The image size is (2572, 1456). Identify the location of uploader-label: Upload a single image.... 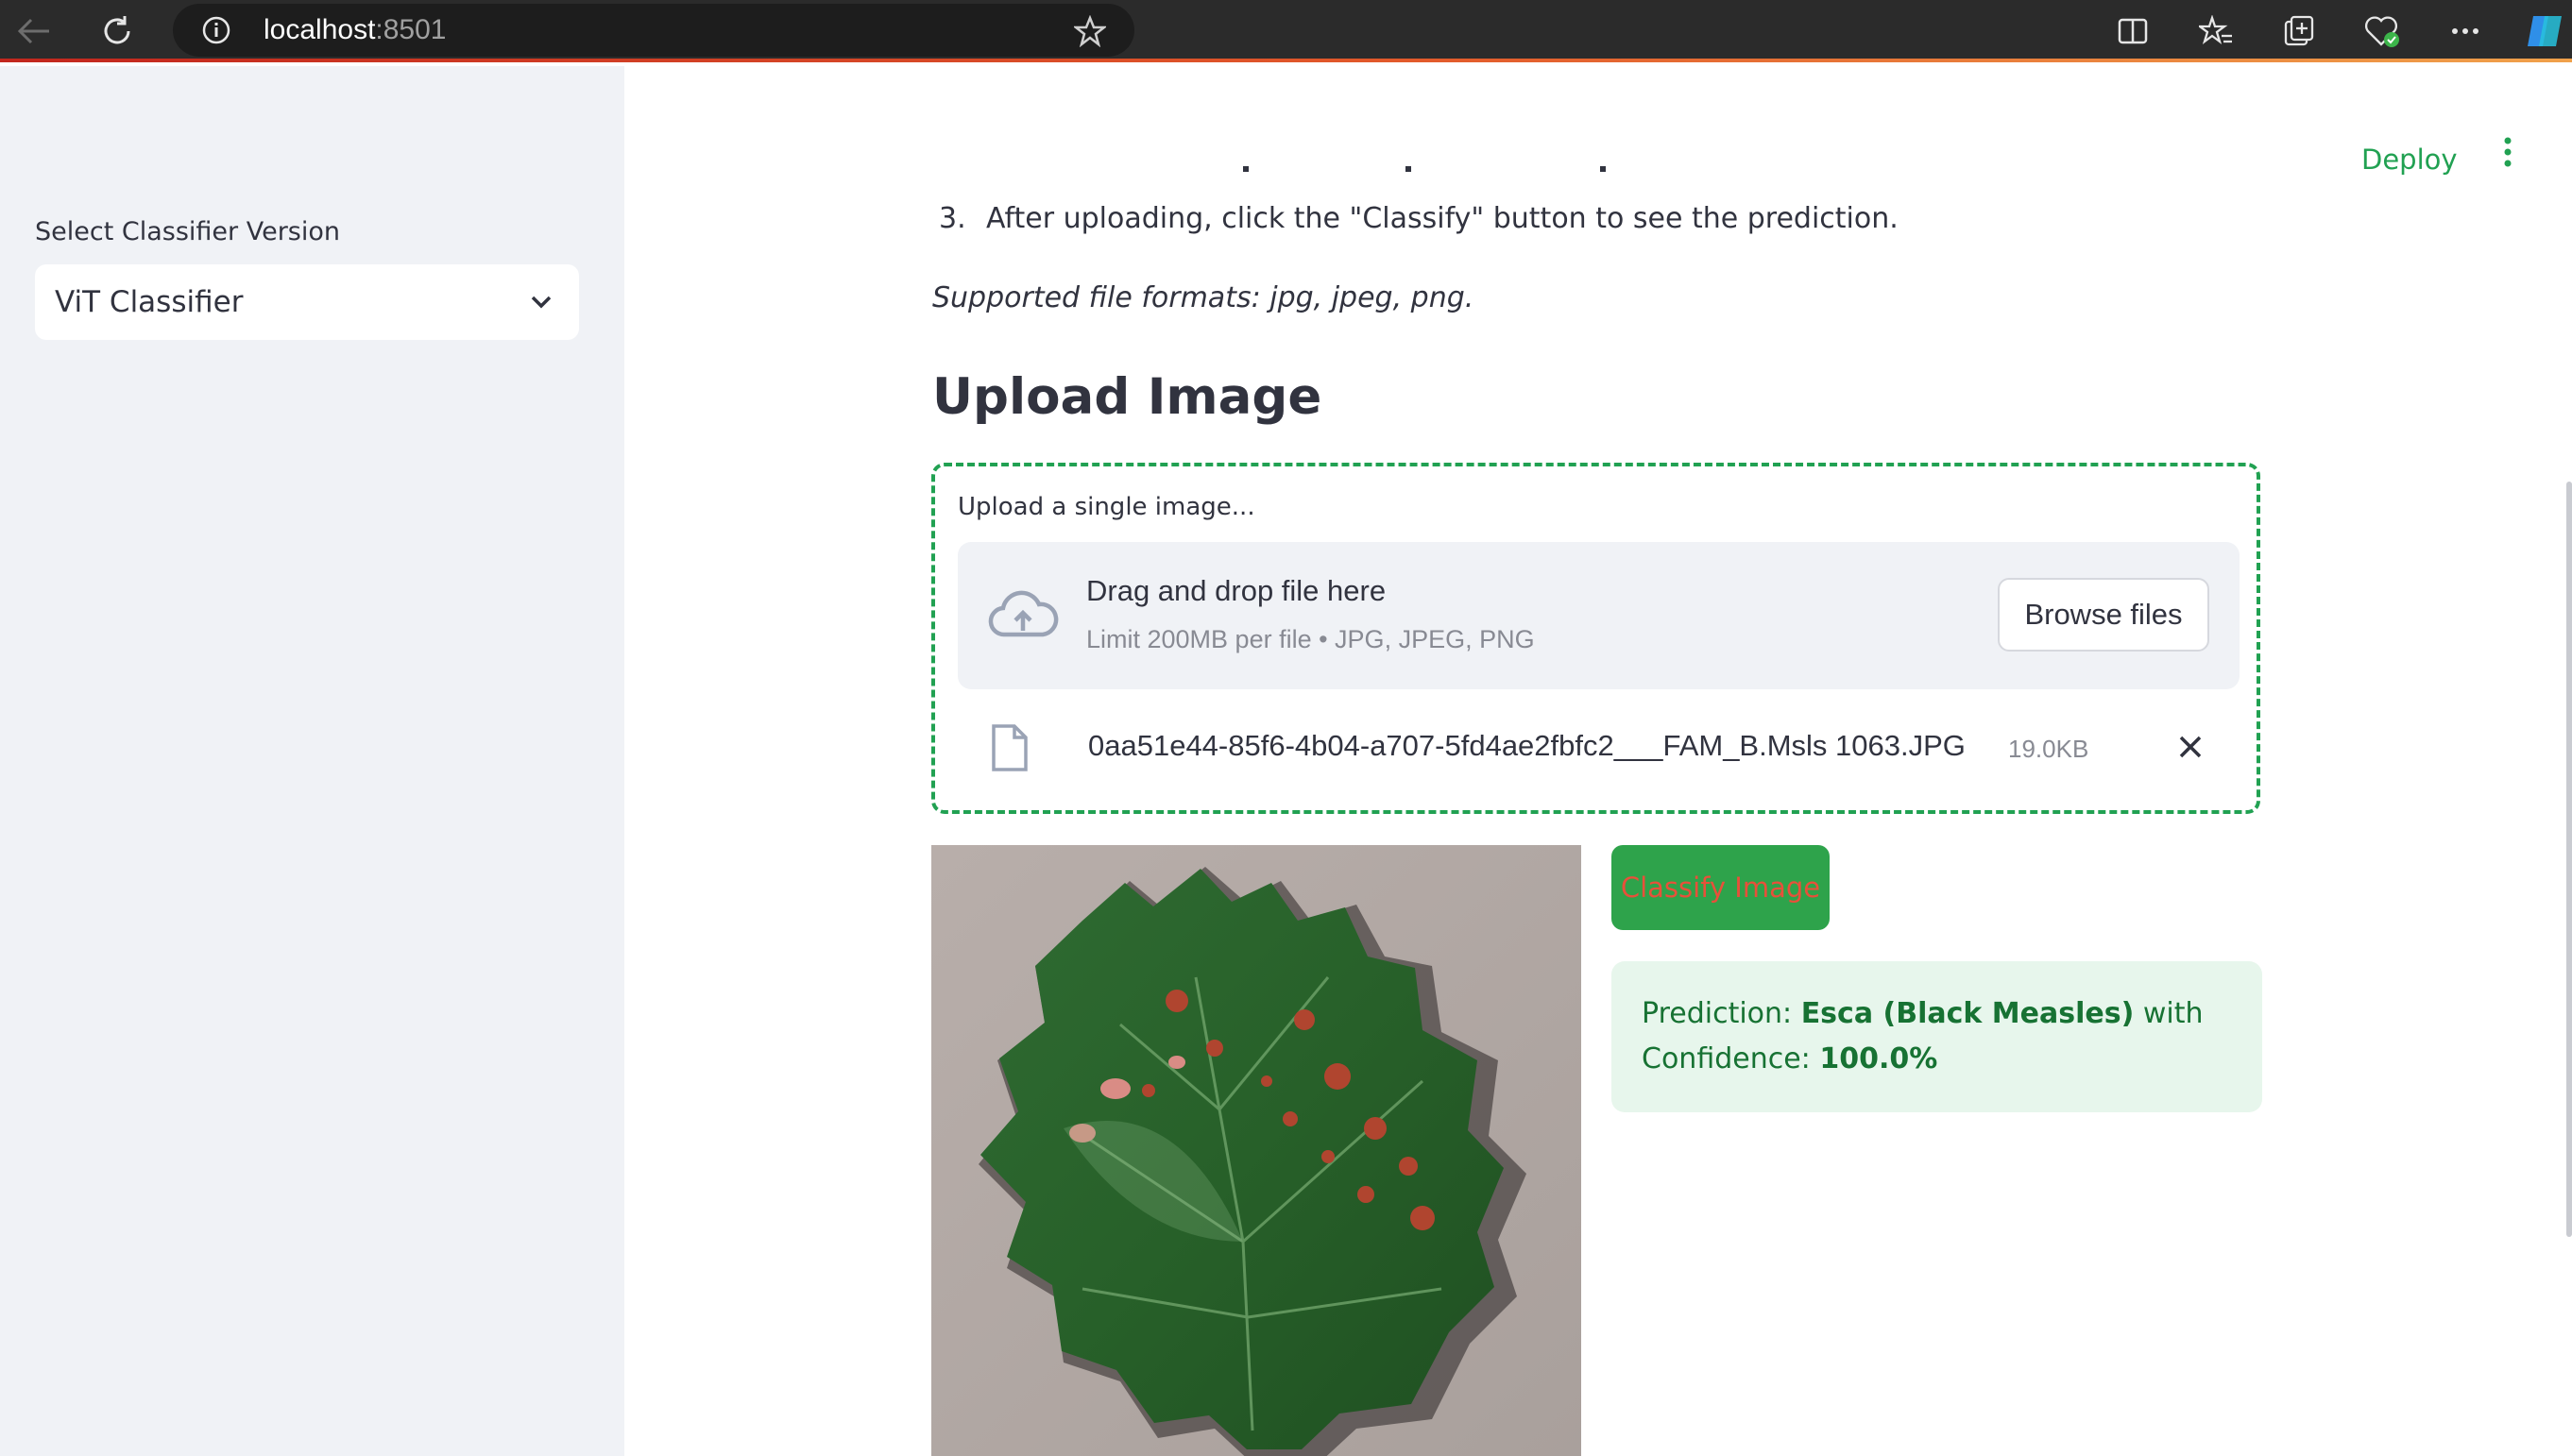
(1107, 507).